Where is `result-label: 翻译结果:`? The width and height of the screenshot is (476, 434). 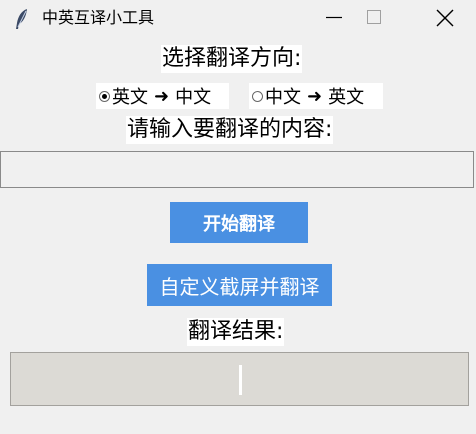
result-label: 翻译结果: is located at coordinates (236, 332).